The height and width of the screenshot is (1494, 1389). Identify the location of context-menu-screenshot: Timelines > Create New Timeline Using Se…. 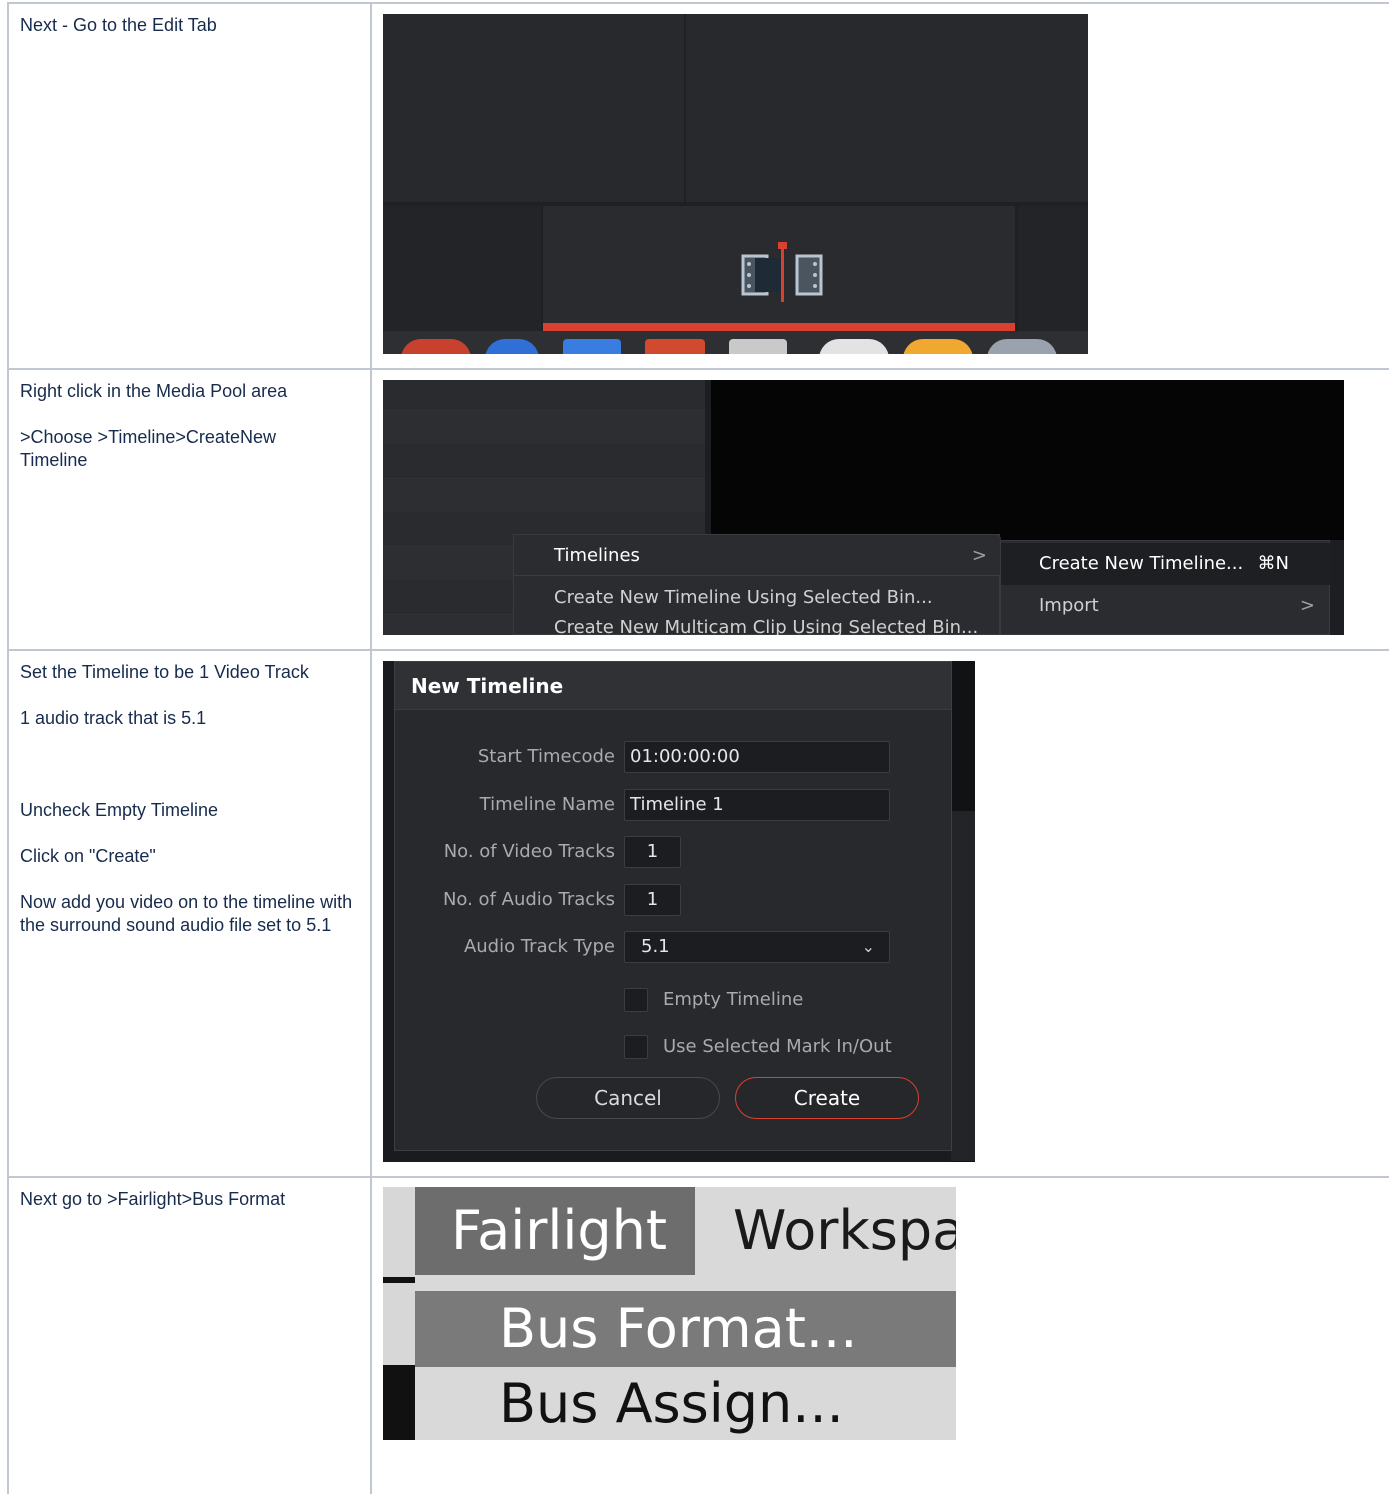
(863, 507).